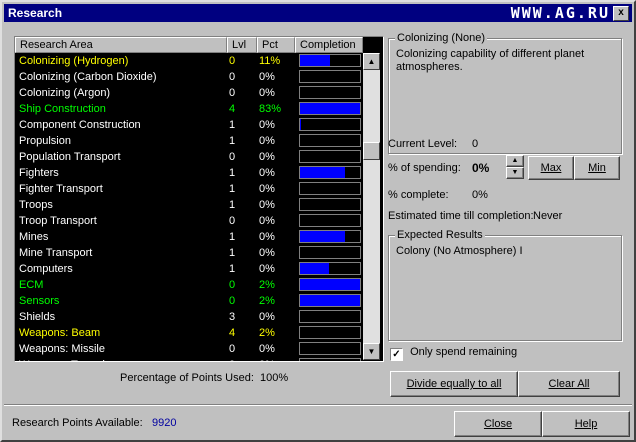  I want to click on list-item: Mines 1 0%, so click(189, 237).